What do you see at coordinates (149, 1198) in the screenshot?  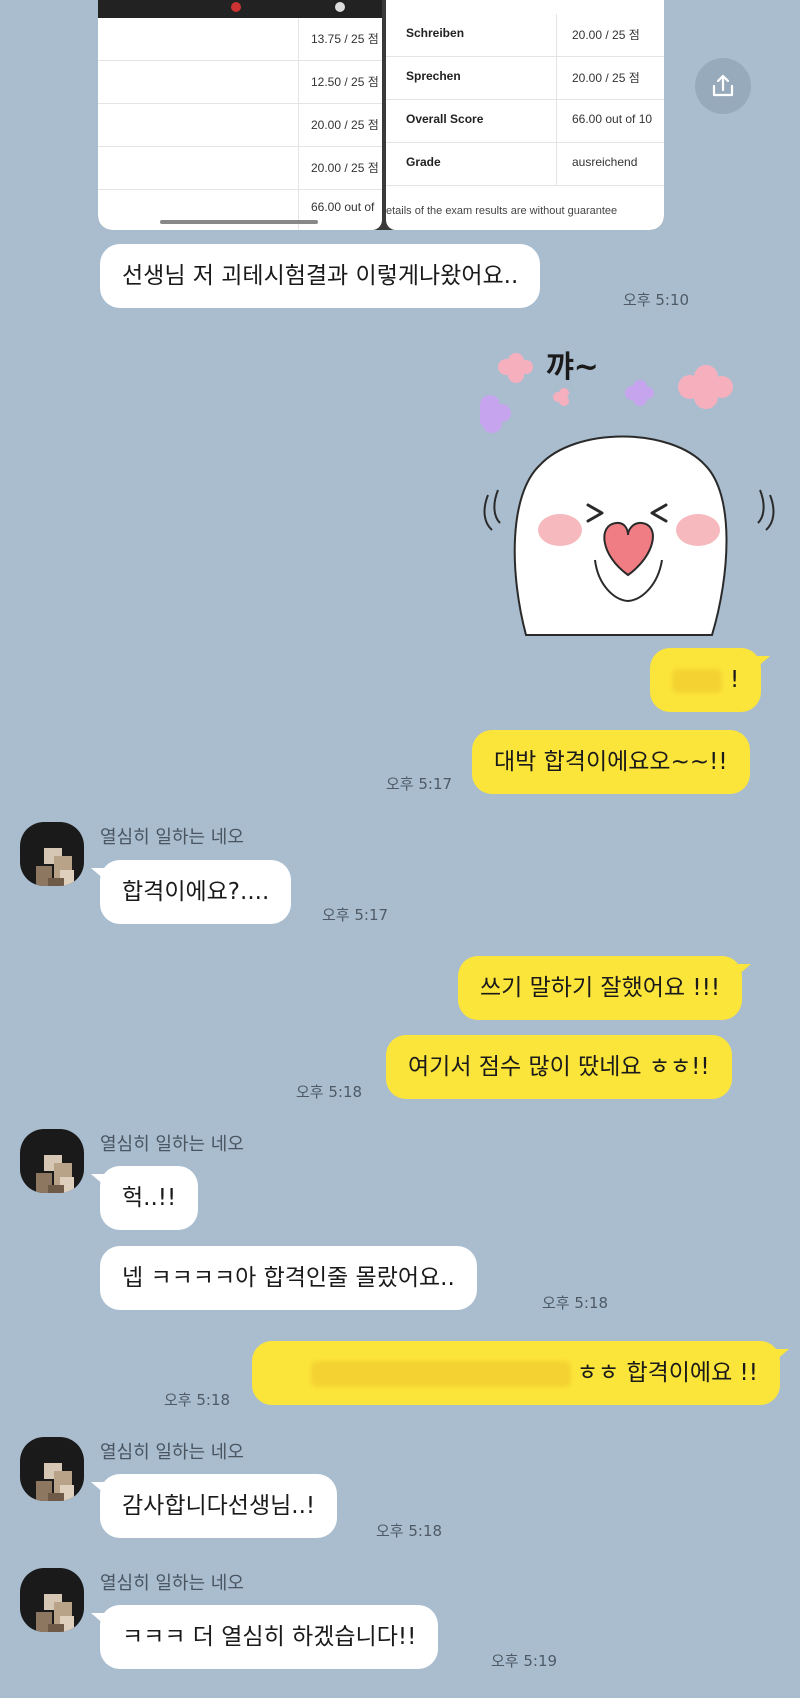 I see `message-text: 헉..!!` at bounding box center [149, 1198].